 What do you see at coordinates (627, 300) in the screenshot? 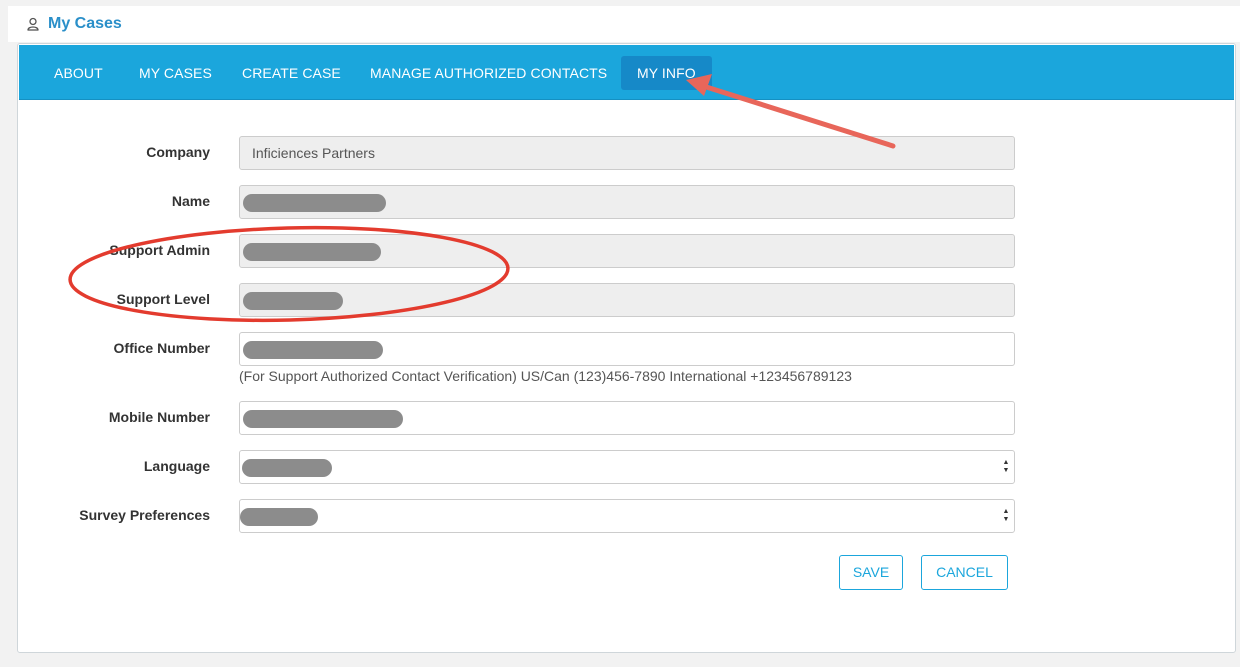
I see `support-level-field` at bounding box center [627, 300].